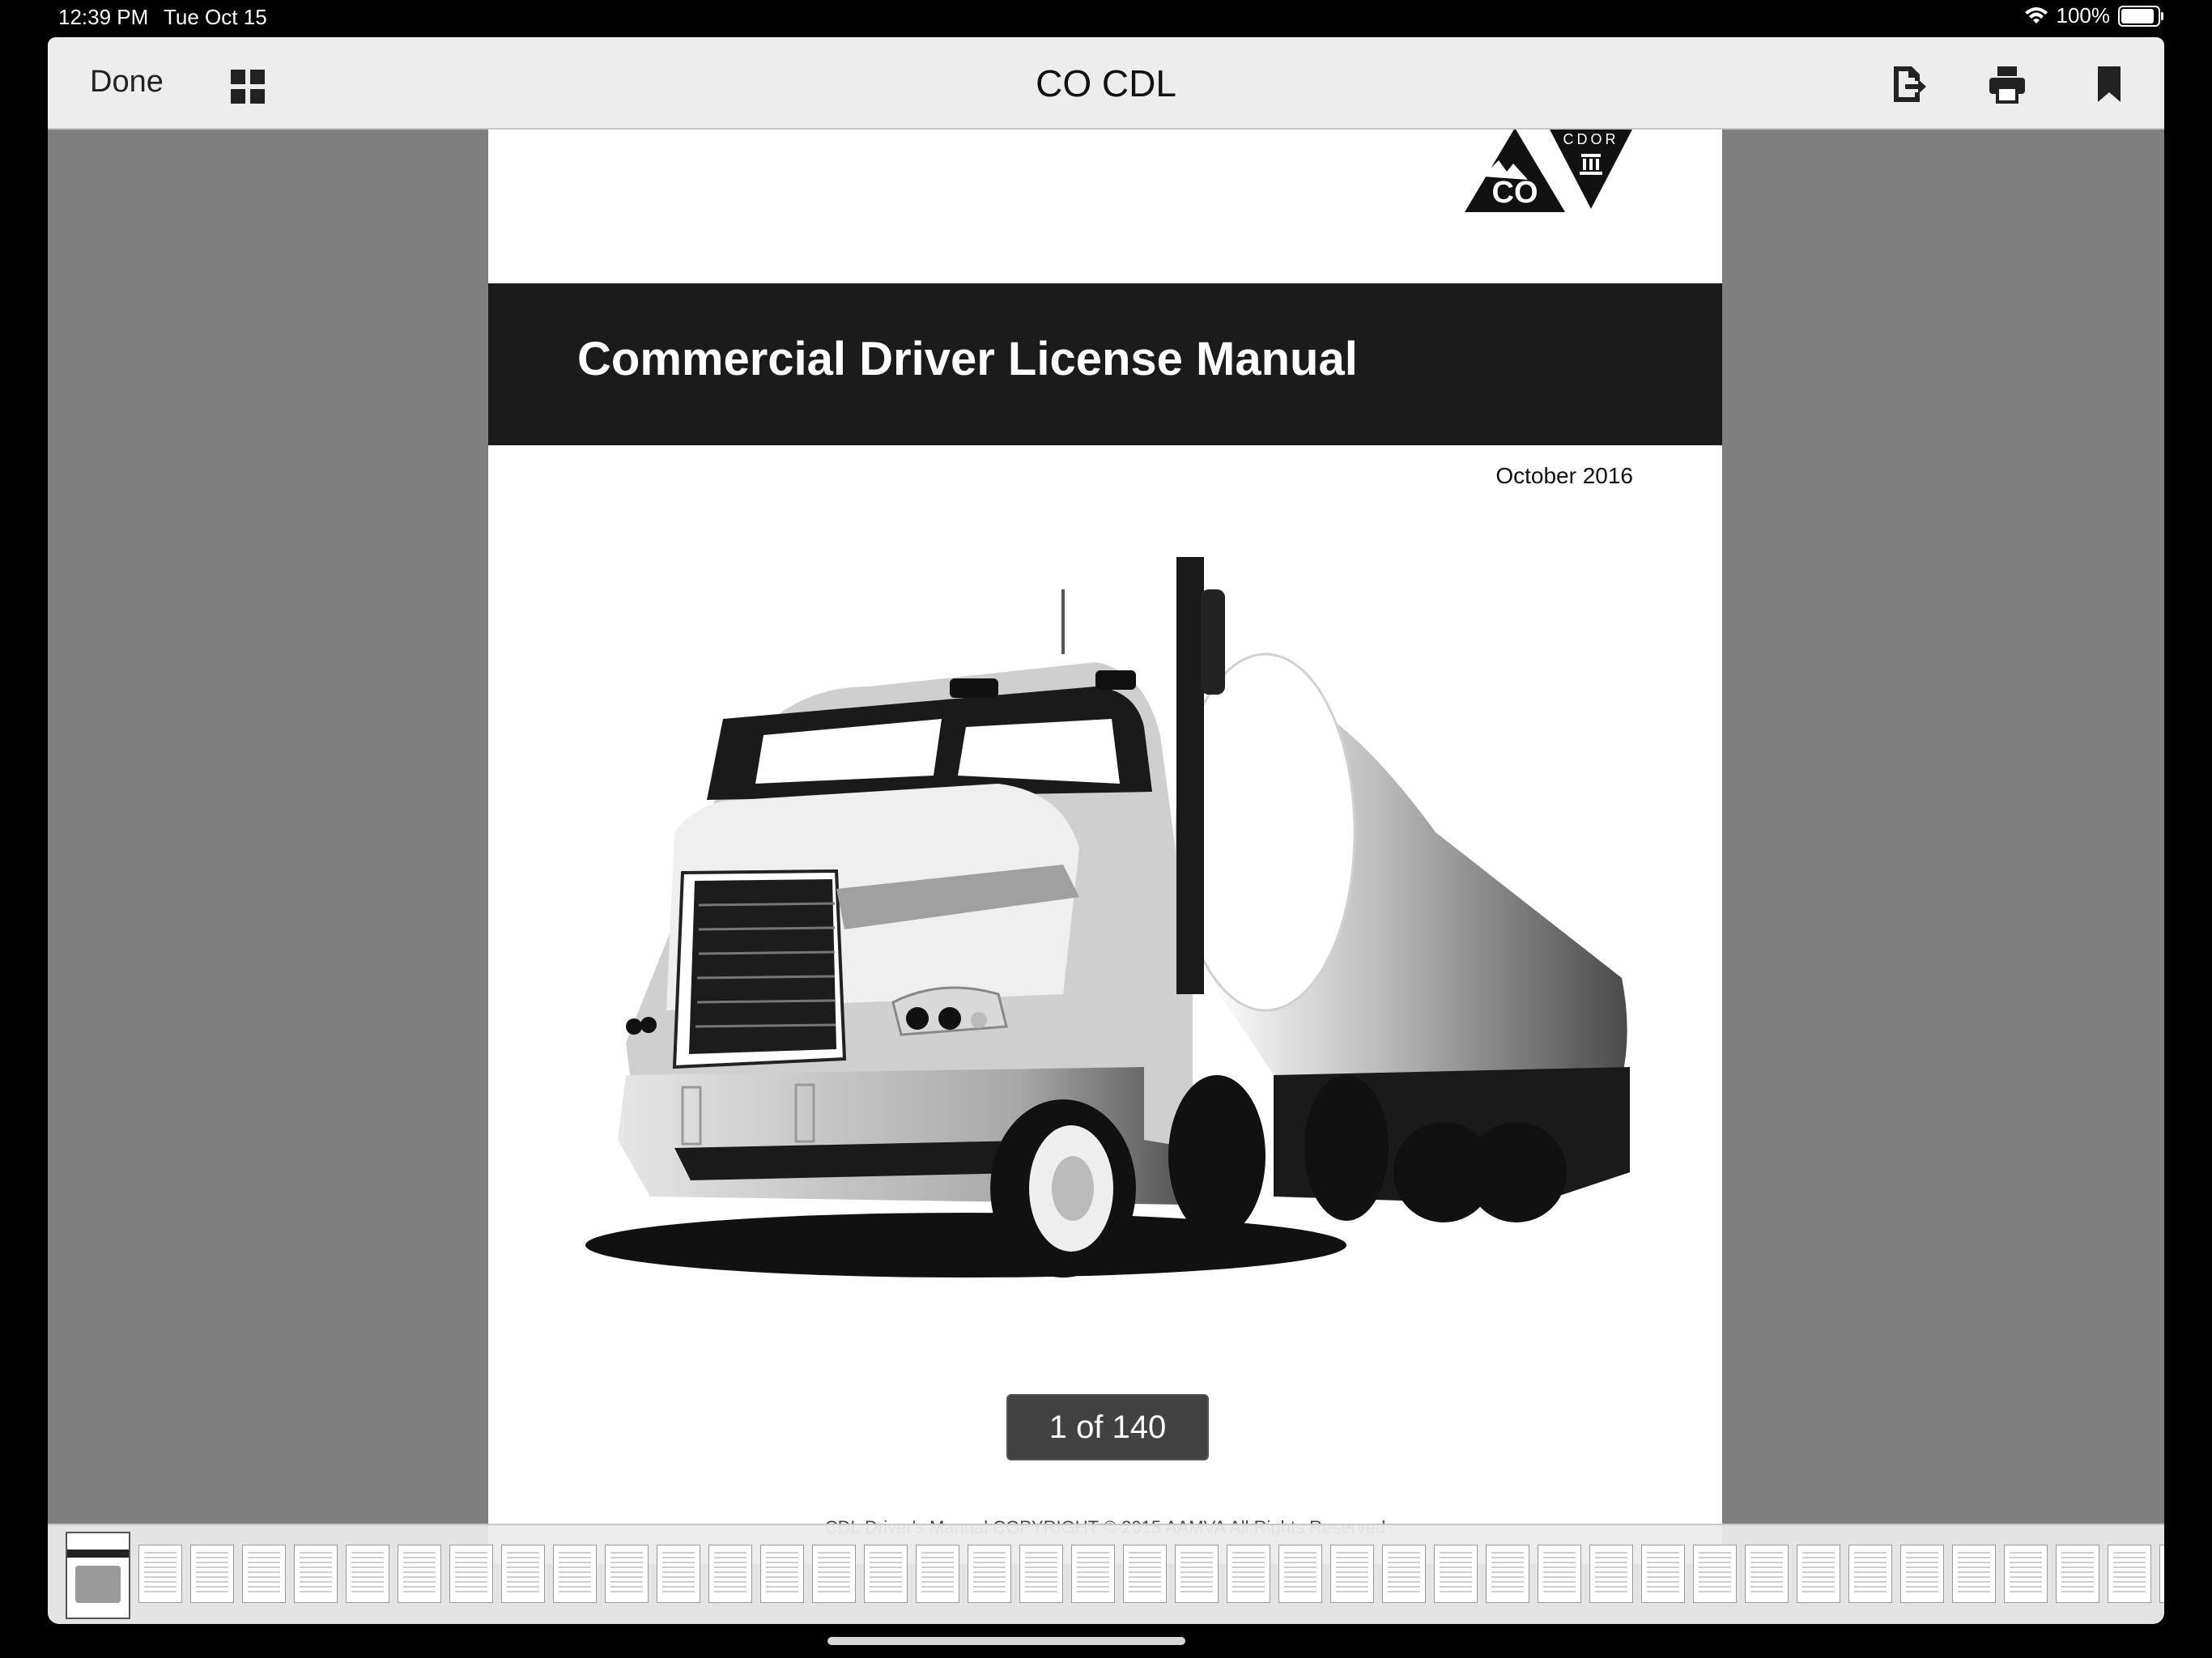 The width and height of the screenshot is (2212, 1658). Describe the element at coordinates (2109, 84) in the screenshot. I see `bookmark-icon` at that location.